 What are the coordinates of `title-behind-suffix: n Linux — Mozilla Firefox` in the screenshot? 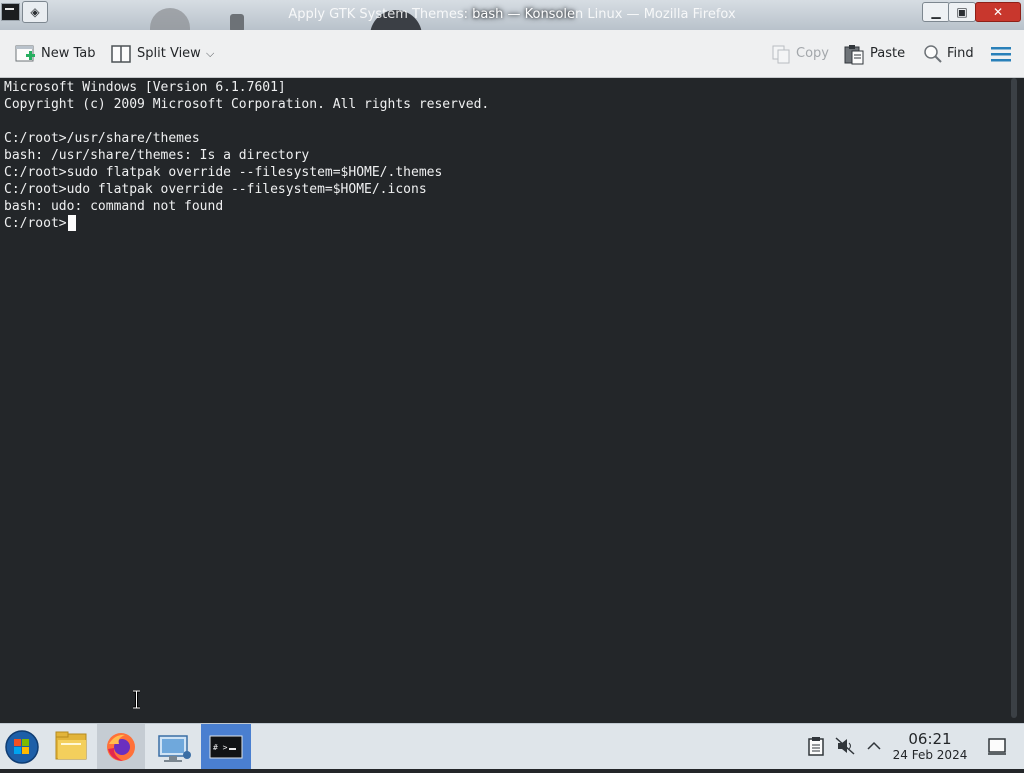 It's located at (655, 14).